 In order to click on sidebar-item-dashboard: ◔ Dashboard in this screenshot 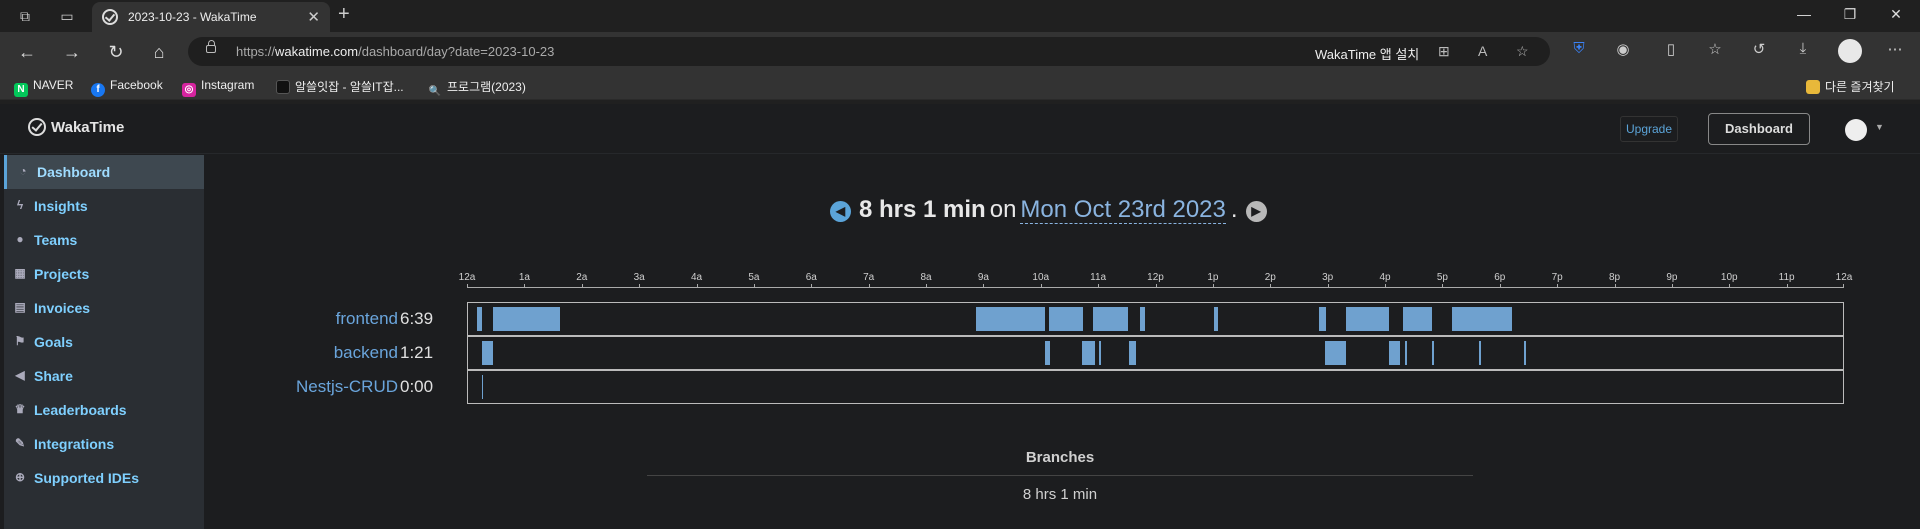, I will do `click(104, 172)`.